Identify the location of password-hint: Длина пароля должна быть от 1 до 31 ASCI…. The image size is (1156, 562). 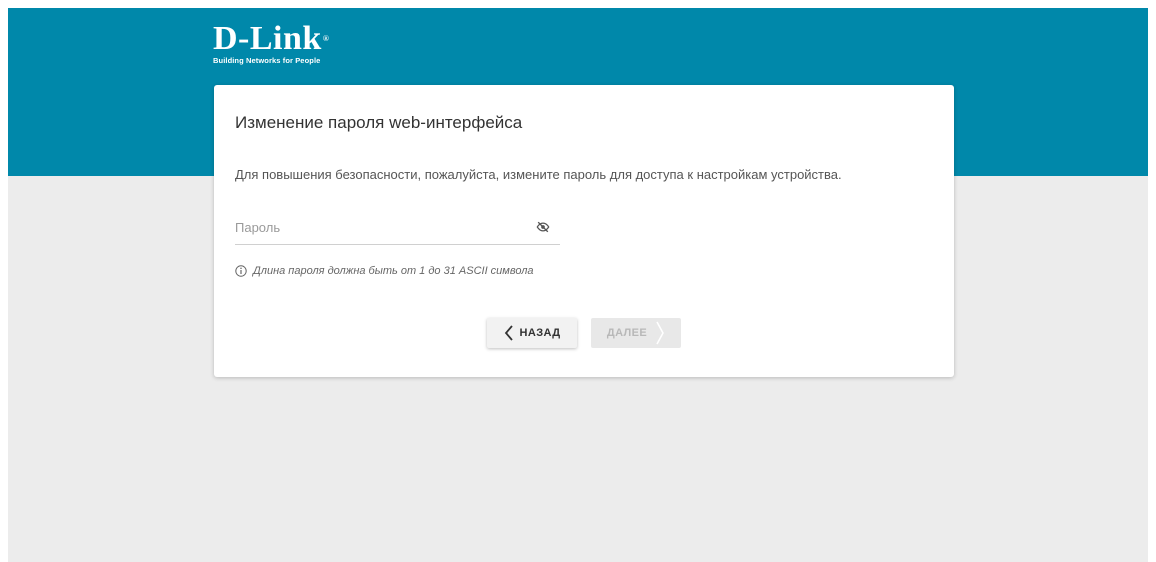
(384, 271).